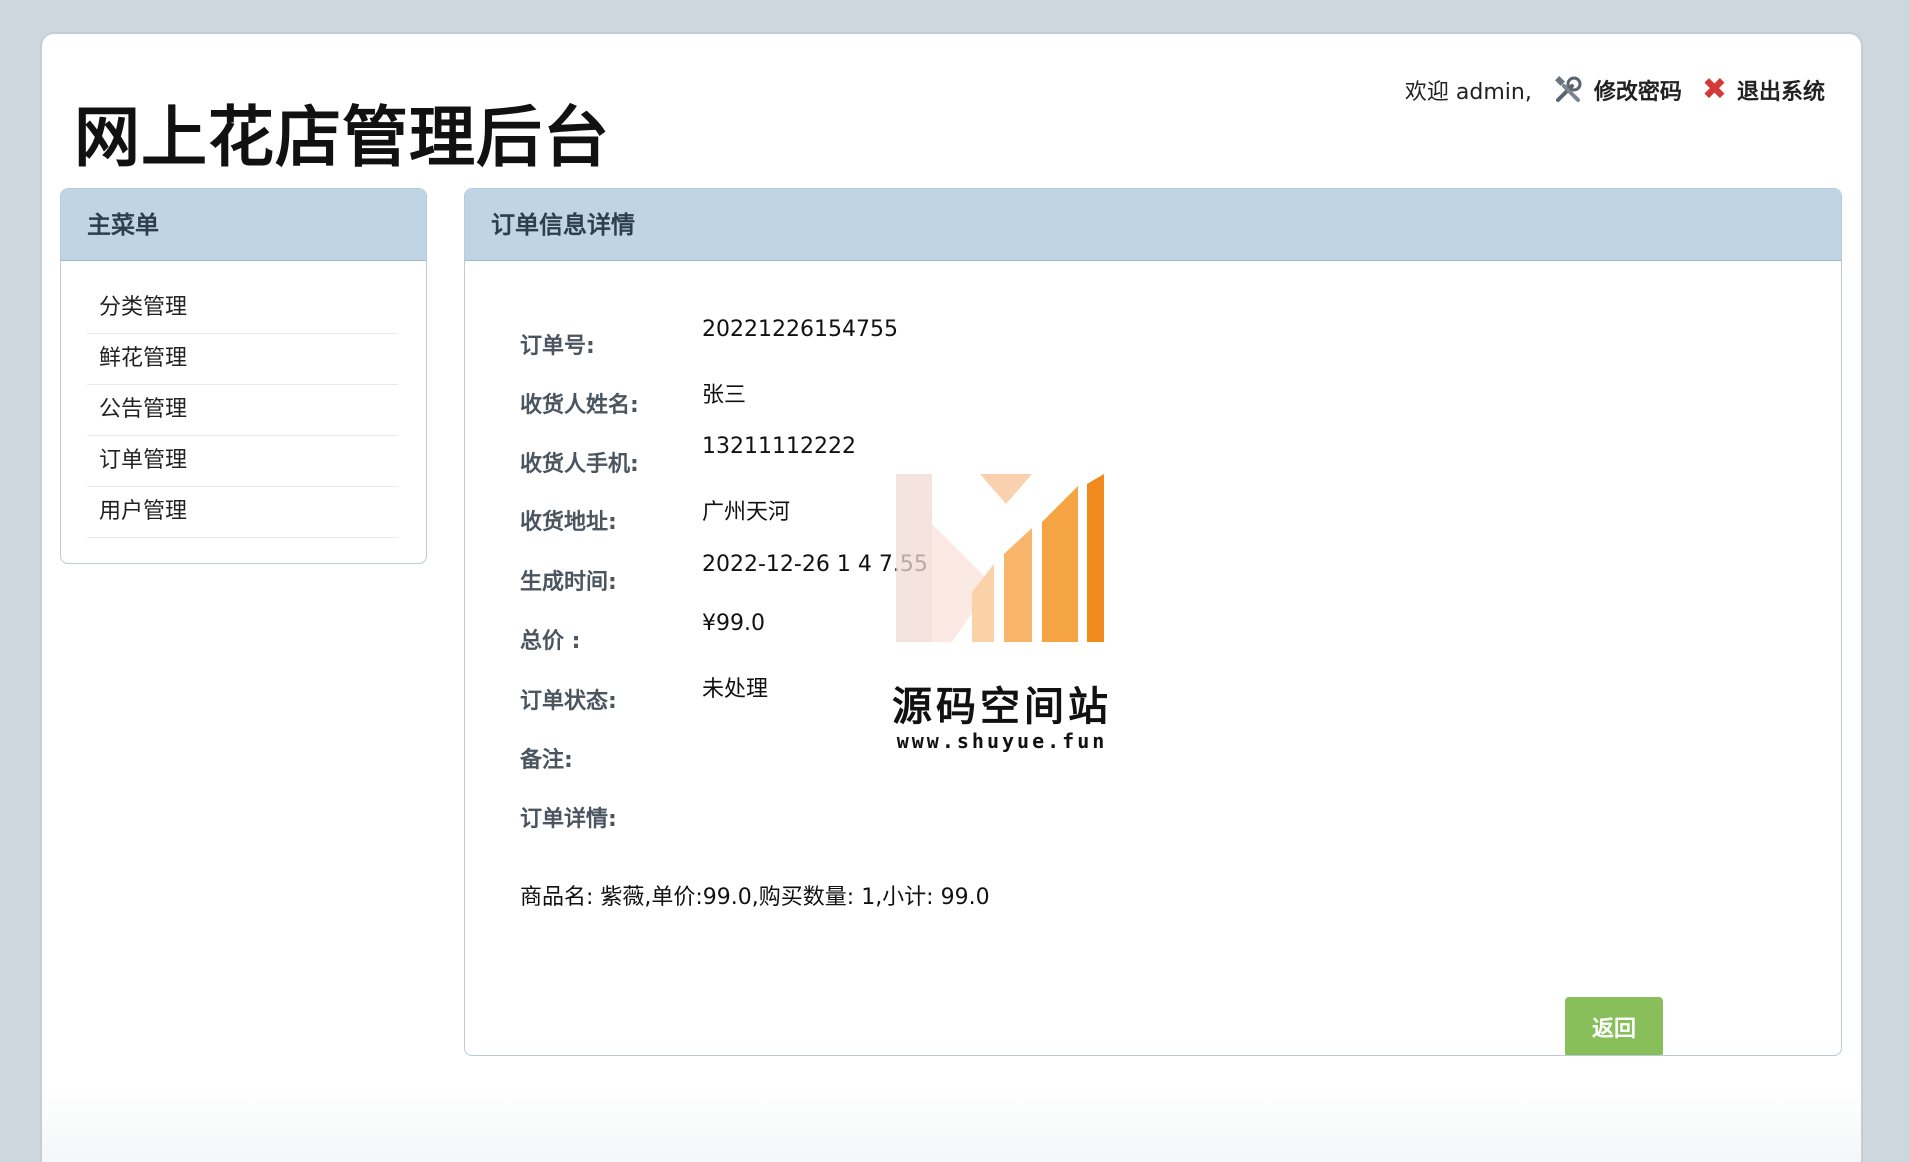  I want to click on order-status-value: 未处理, so click(735, 689).